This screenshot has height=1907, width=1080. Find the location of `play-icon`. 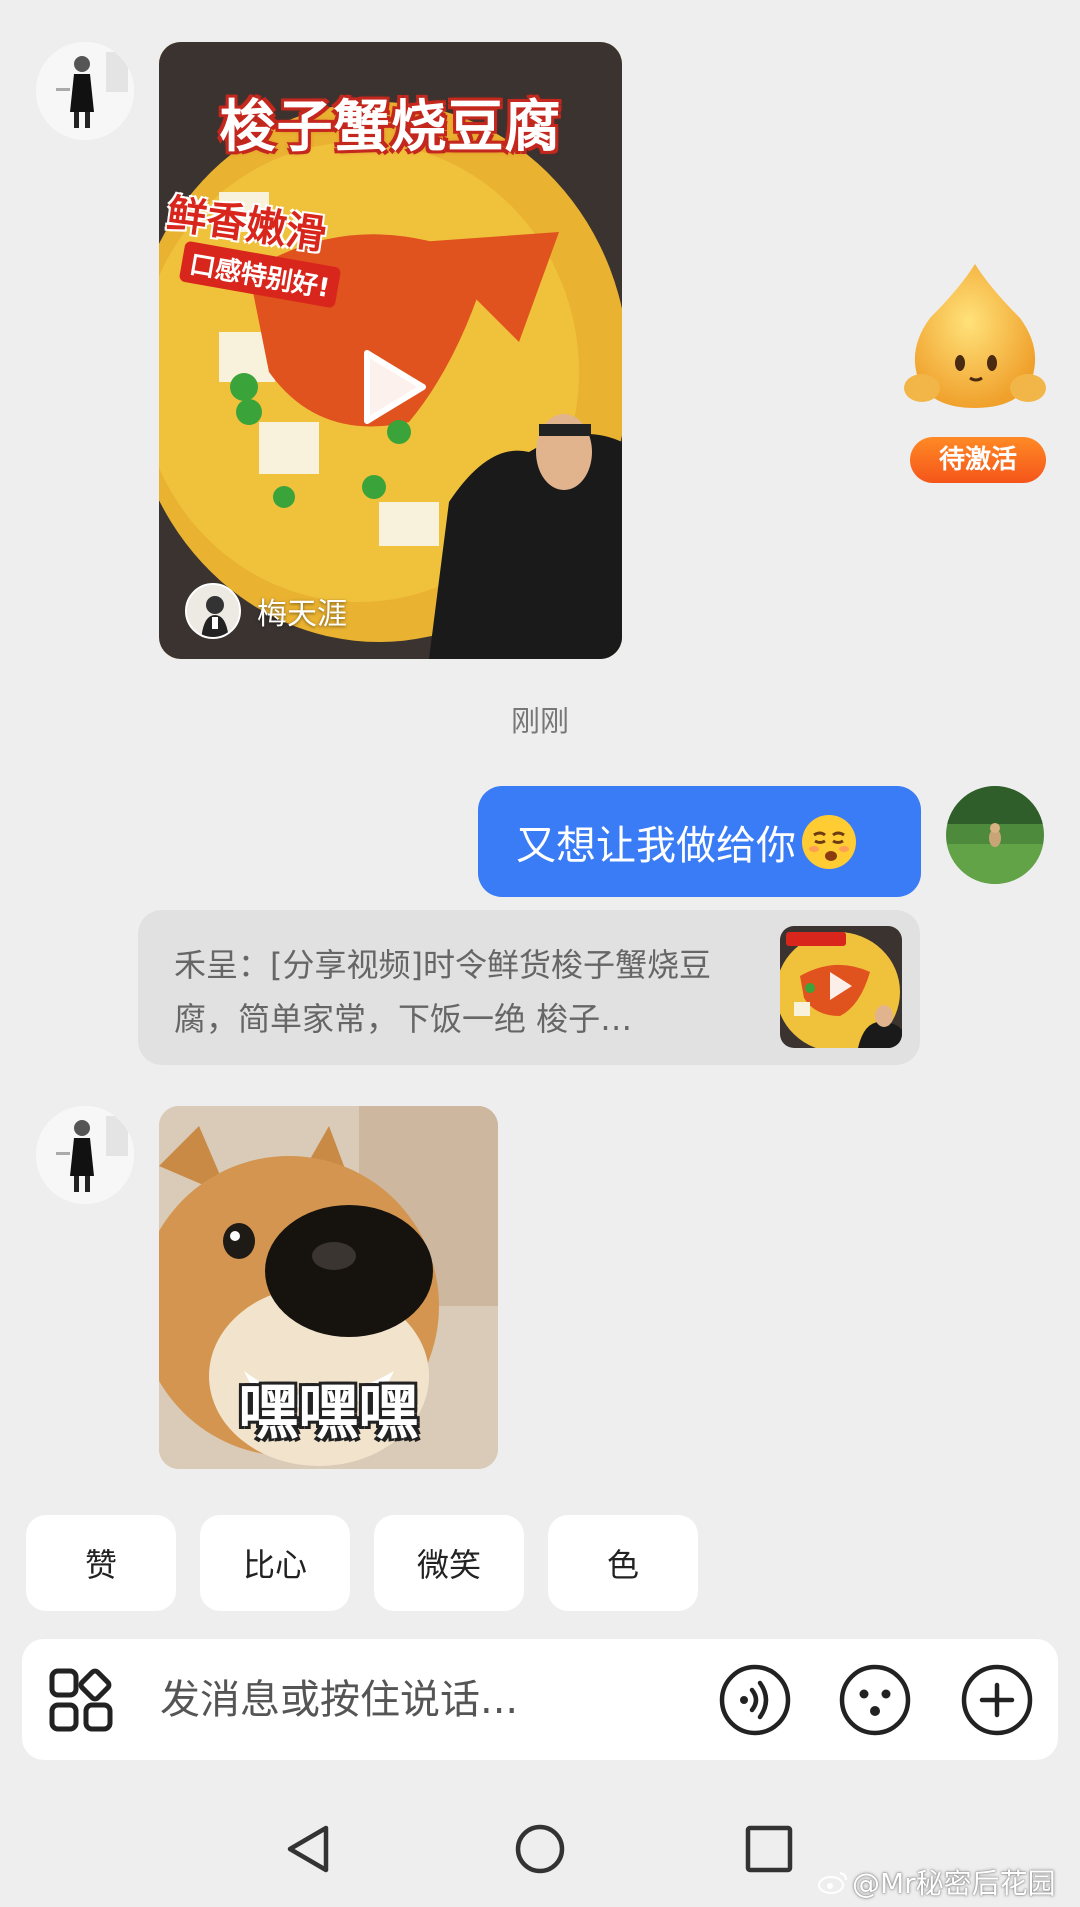

play-icon is located at coordinates (394, 387).